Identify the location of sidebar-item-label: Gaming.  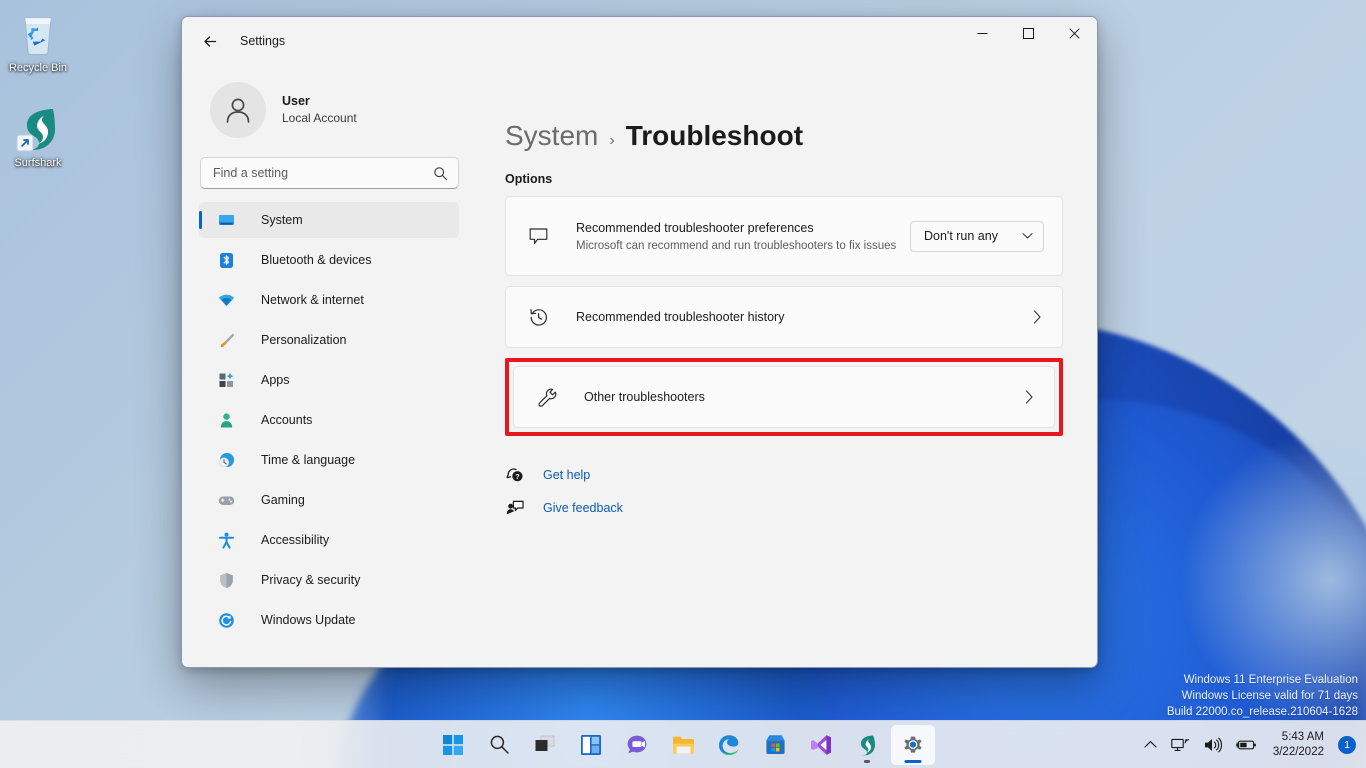
(283, 500).